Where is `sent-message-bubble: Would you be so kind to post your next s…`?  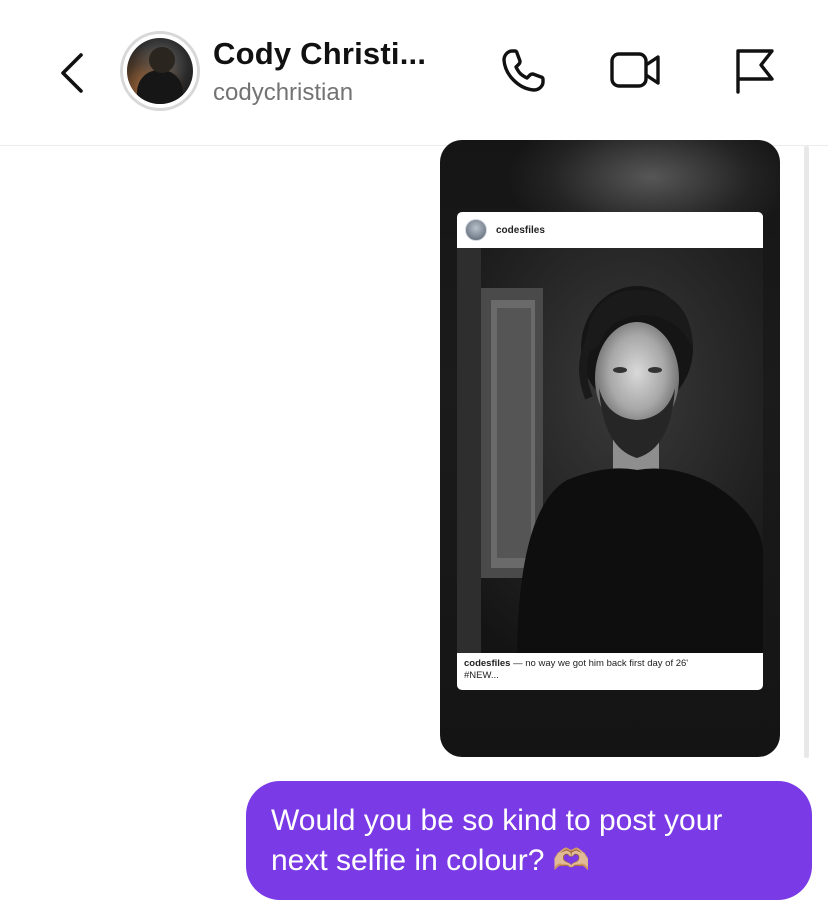 sent-message-bubble: Would you be so kind to post your next s… is located at coordinates (529, 840).